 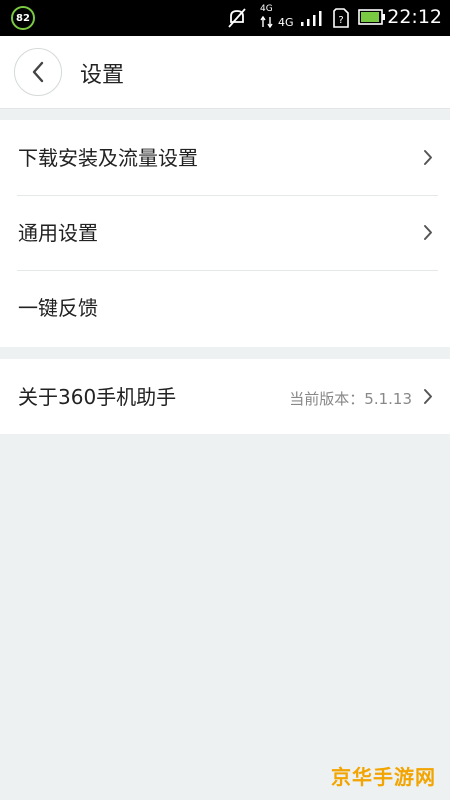 I want to click on chevron-left-icon, so click(x=38, y=72).